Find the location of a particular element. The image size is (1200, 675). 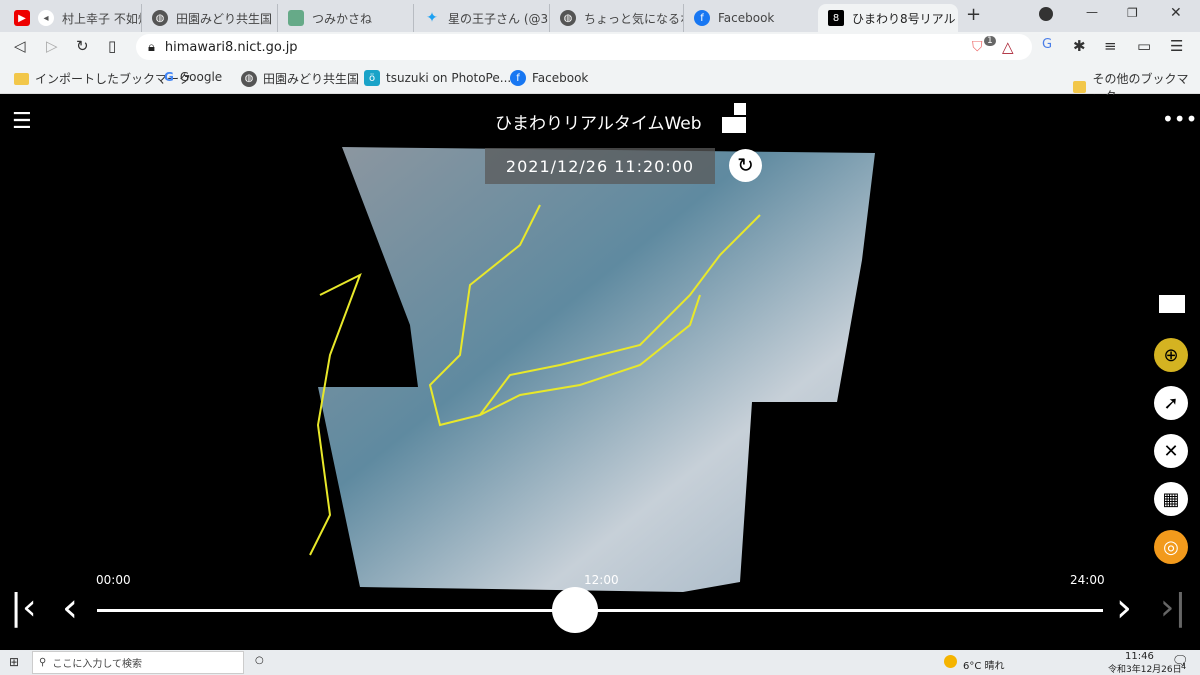

bookmark-facebook: f Facebook is located at coordinates (549, 78).